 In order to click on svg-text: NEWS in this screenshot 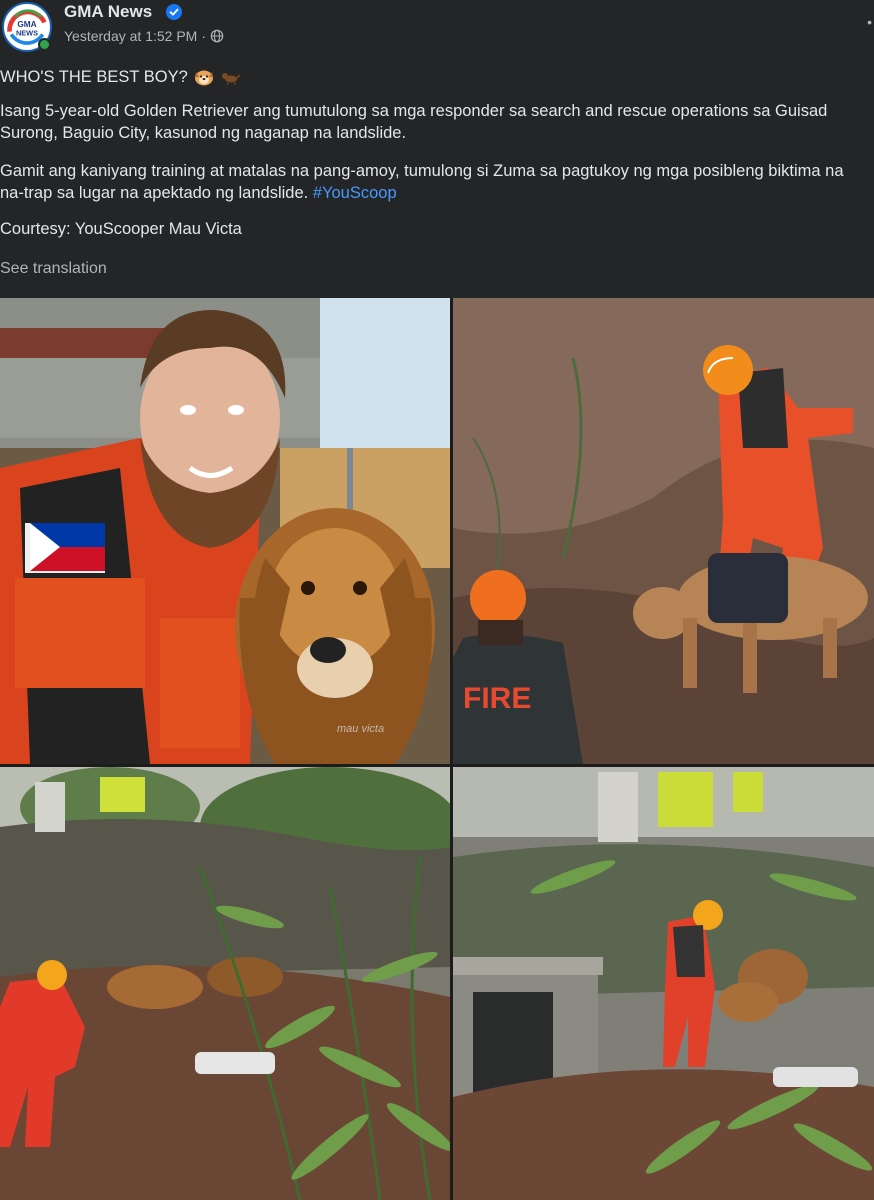, I will do `click(27, 32)`.